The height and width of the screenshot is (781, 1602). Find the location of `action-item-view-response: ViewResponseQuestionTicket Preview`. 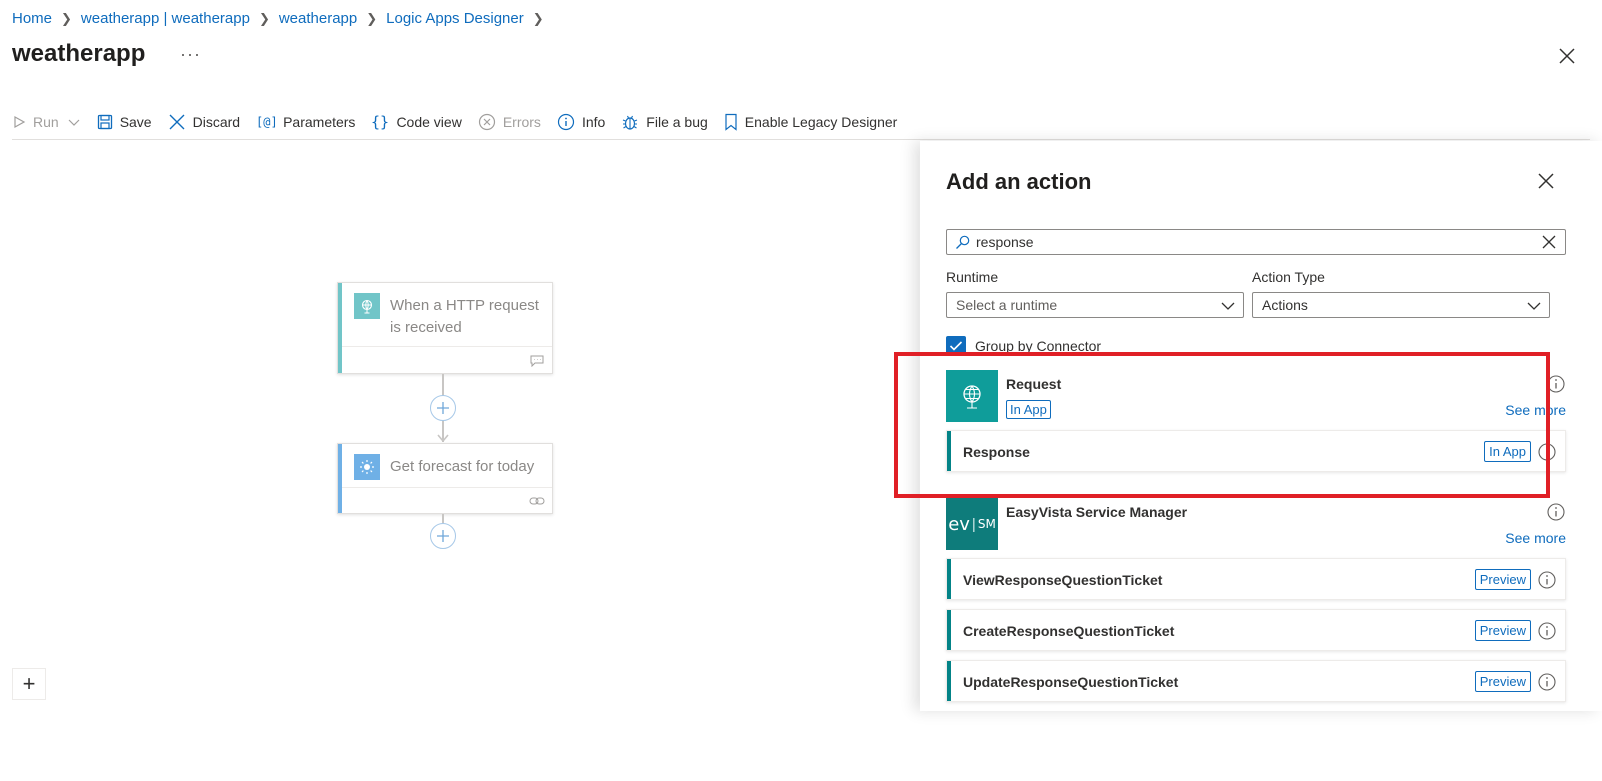

action-item-view-response: ViewResponseQuestionTicket Preview is located at coordinates (1256, 579).